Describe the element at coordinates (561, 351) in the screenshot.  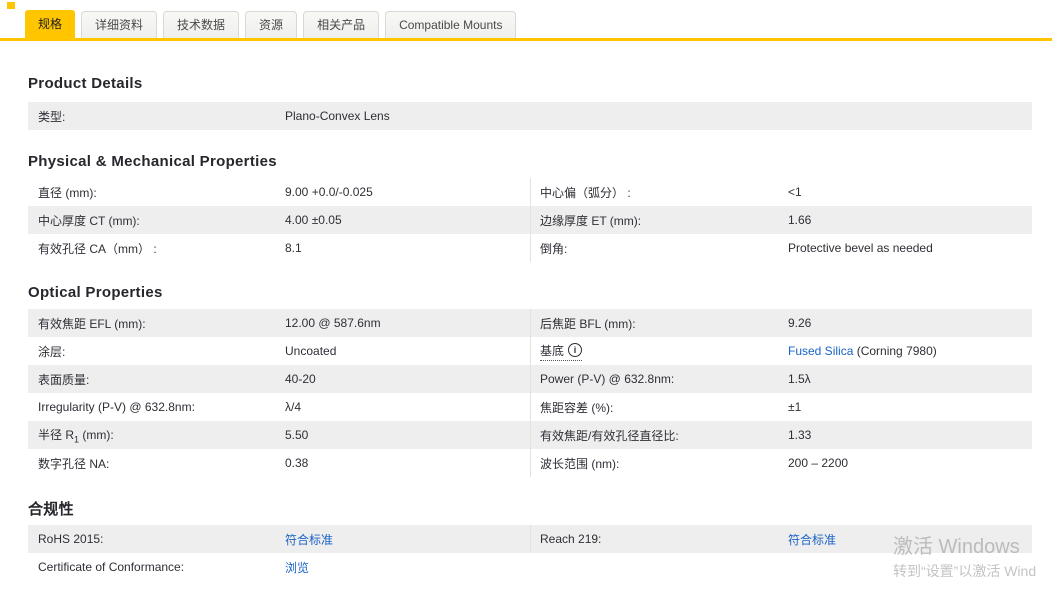
I see `substrate-tooltip-trigger: 基底 i` at that location.